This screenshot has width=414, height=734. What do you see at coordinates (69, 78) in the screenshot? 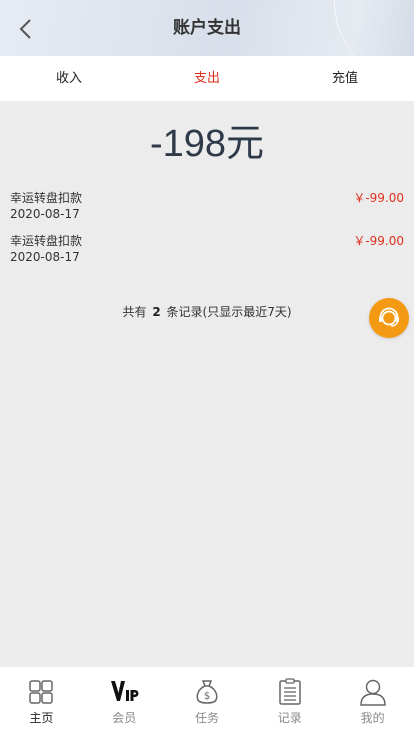
I see `tab-income: 收入` at bounding box center [69, 78].